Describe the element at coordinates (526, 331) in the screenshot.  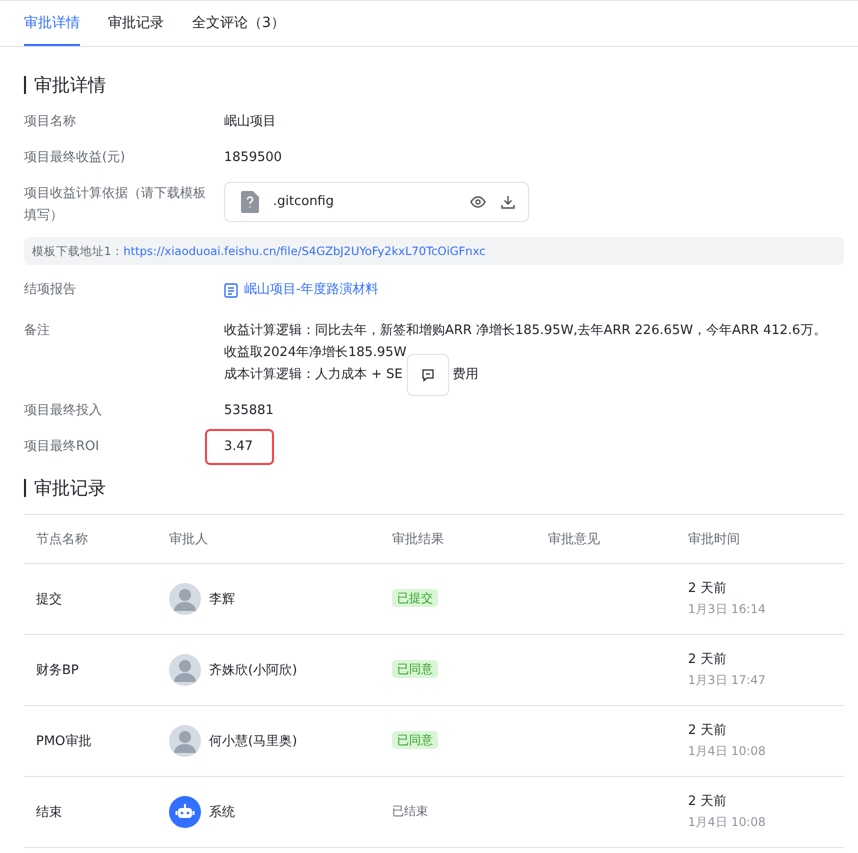
I see `note-line: 收益计算逻辑：同比去年，新签和增购ARR 净增长185.95W,去年ARR 226.65W，今年ARR 412.6万。` at that location.